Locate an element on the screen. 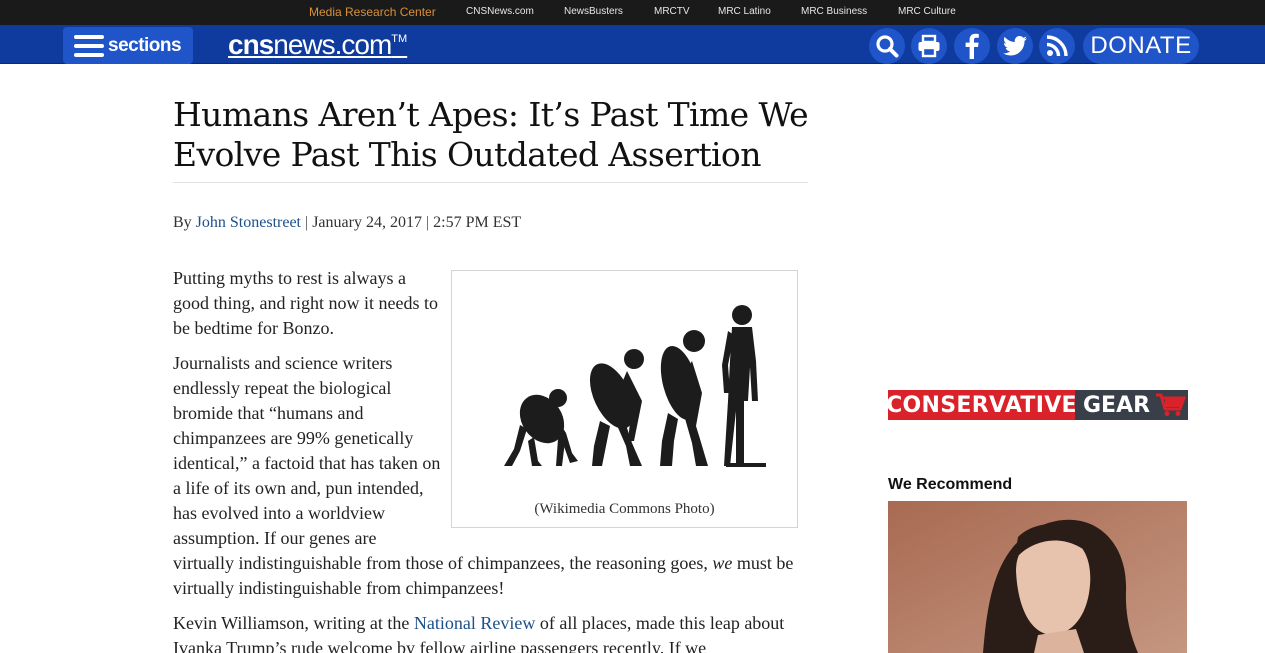  banner-right: GEAR is located at coordinates (1131, 405).